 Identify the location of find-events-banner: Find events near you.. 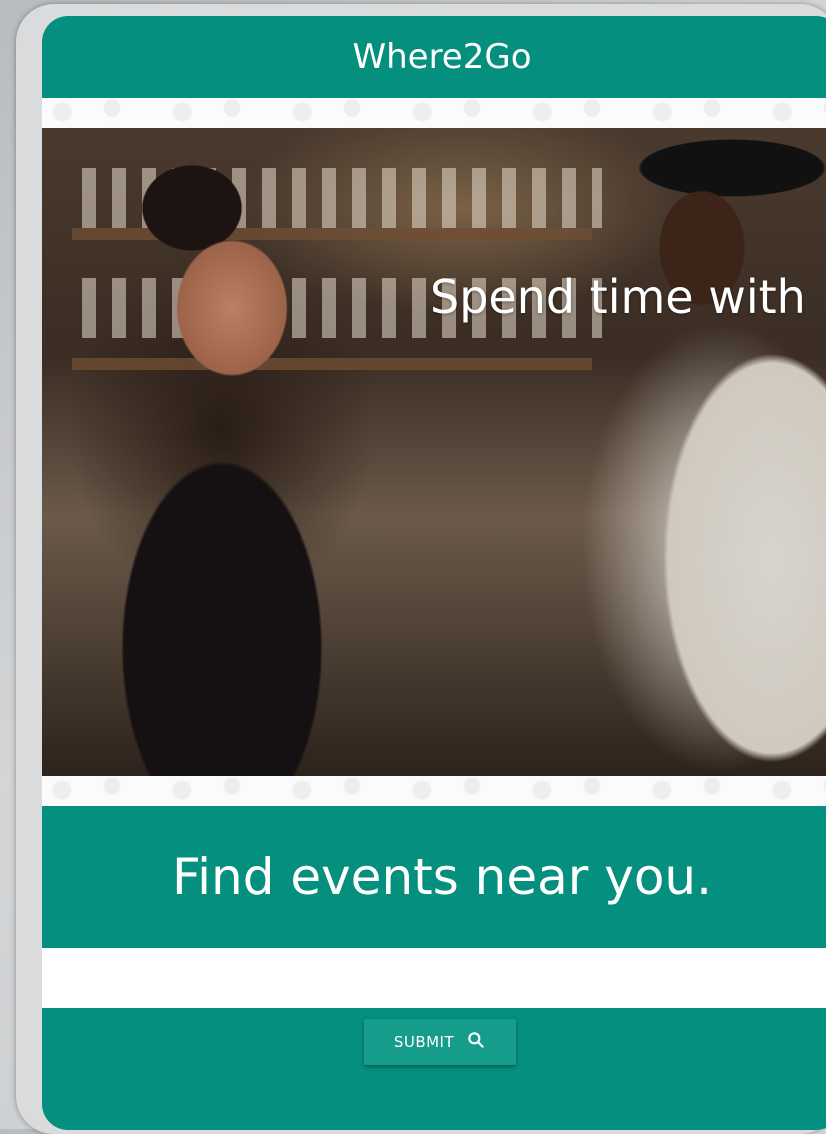
(434, 877).